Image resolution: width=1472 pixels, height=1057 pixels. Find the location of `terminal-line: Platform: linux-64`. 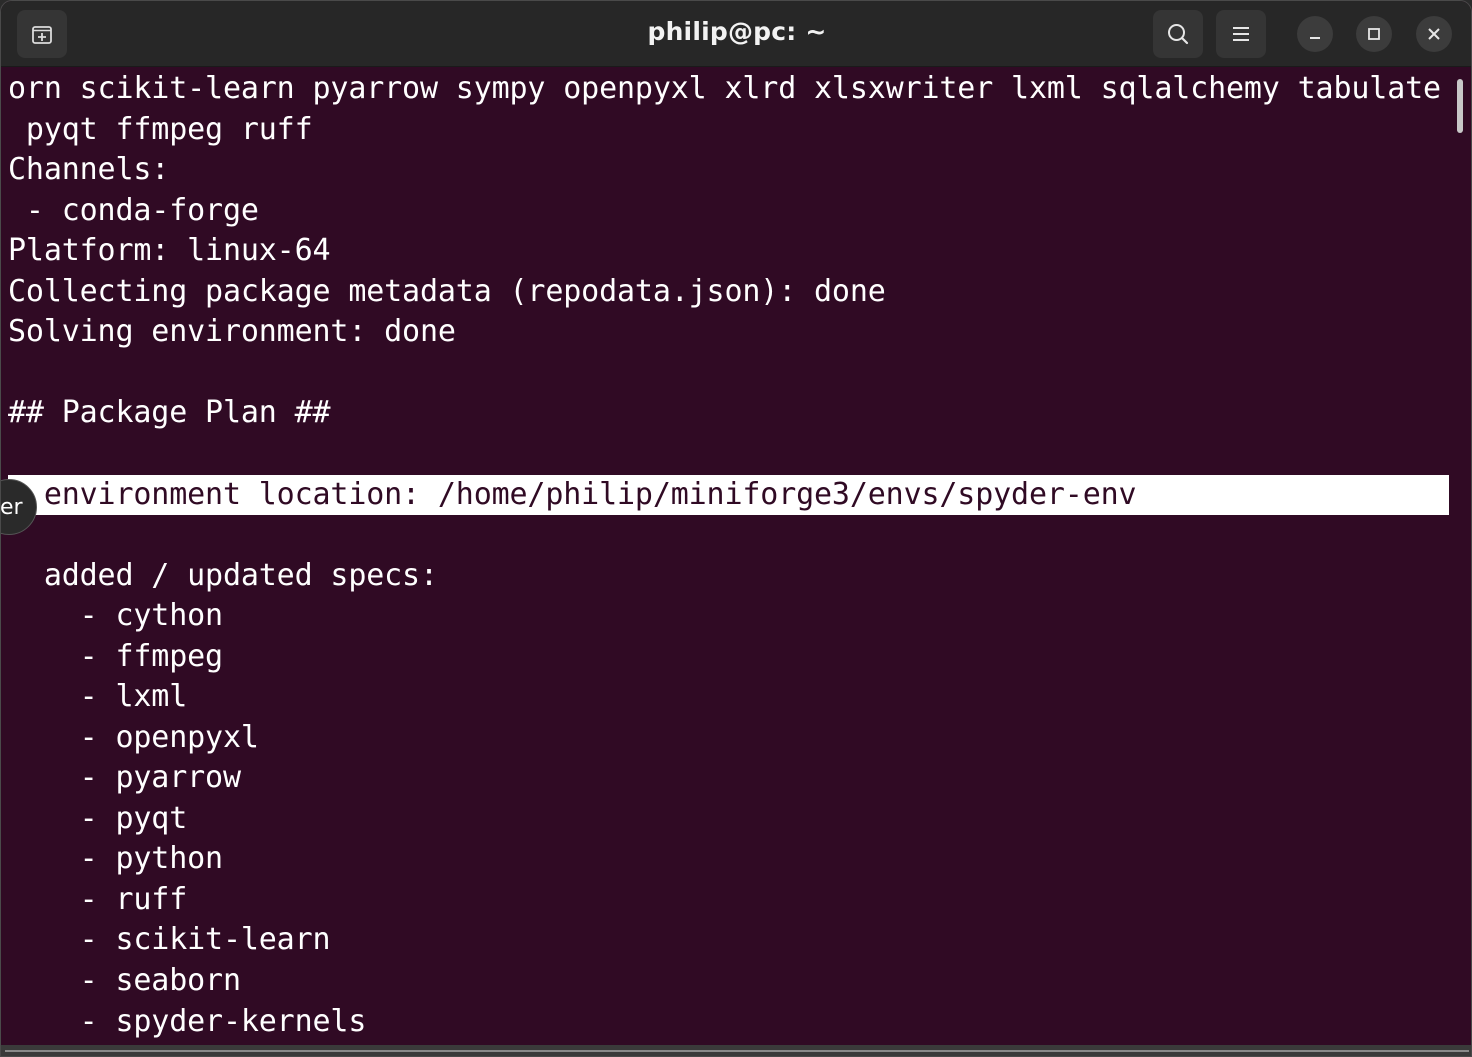

terminal-line: Platform: linux-64 is located at coordinates (169, 250).